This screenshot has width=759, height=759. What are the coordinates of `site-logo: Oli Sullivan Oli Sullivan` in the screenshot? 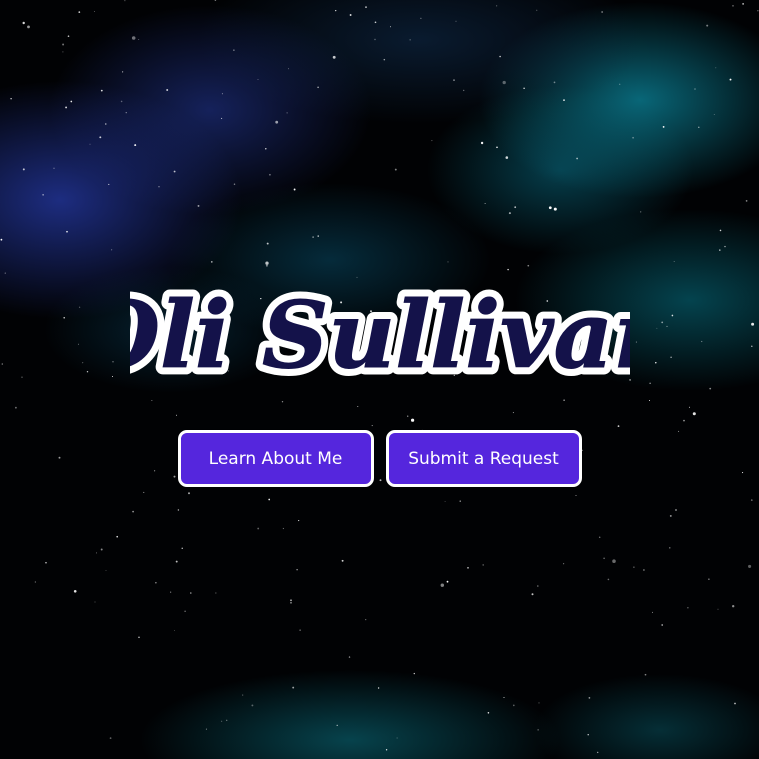 It's located at (380, 335).